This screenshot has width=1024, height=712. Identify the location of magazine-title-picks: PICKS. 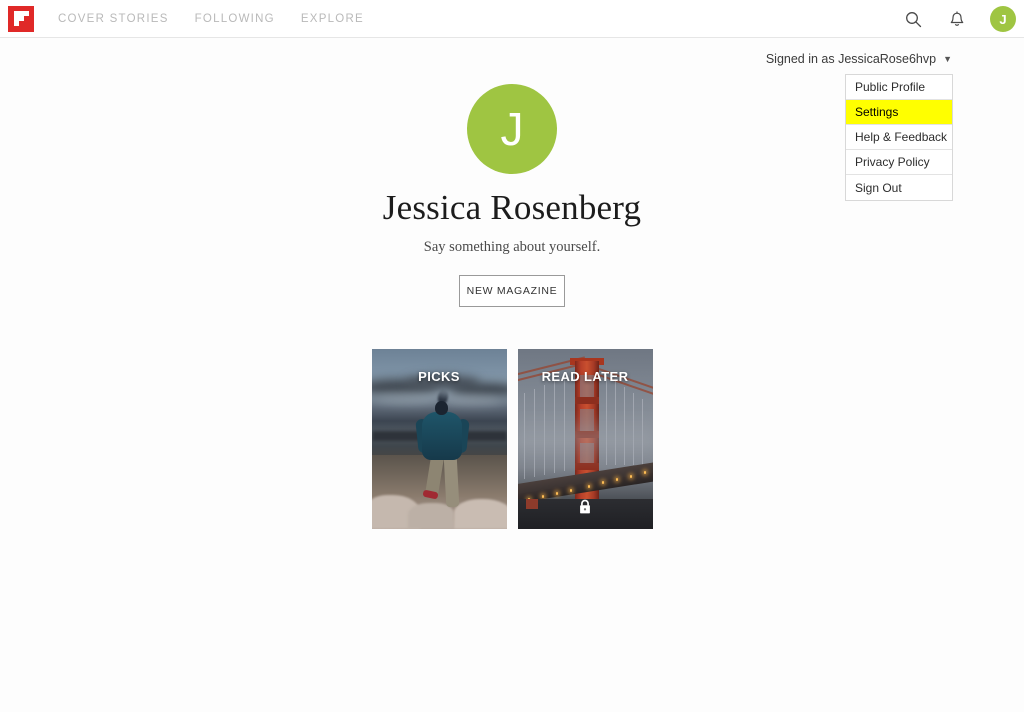
(439, 376).